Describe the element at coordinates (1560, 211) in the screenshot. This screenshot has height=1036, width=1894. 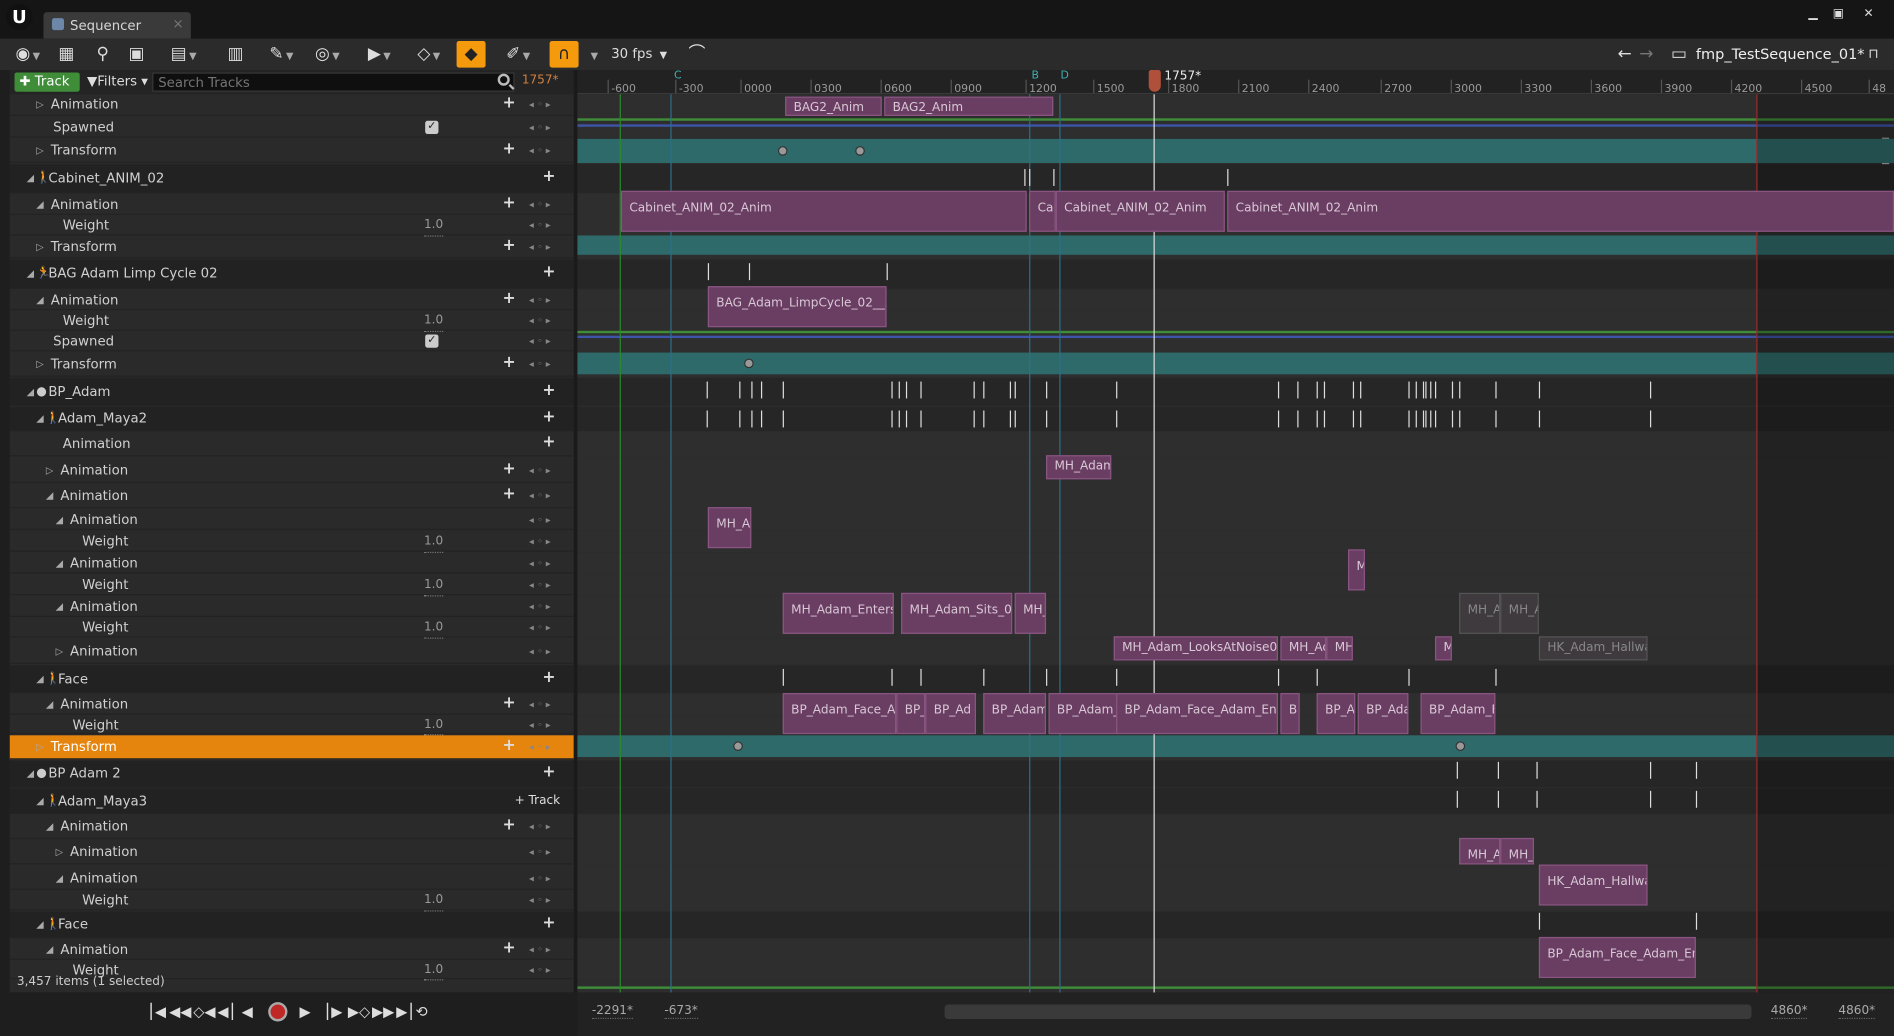
I see `animation-section: Cabinet_ANIM_02_Anim` at that location.